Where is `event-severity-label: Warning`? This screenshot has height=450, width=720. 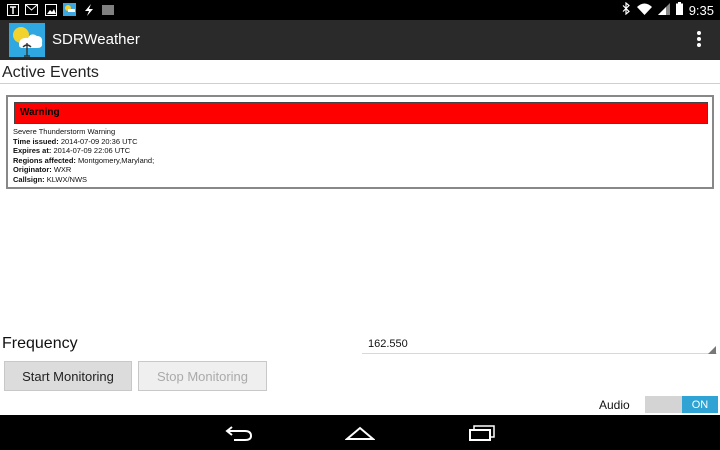
event-severity-label: Warning is located at coordinates (40, 112).